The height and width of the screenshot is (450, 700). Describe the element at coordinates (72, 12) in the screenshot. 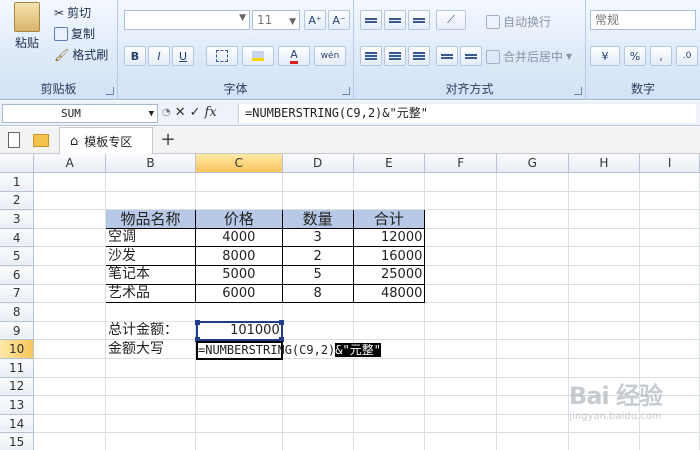

I see `cut-button: ✂ 剪切` at that location.